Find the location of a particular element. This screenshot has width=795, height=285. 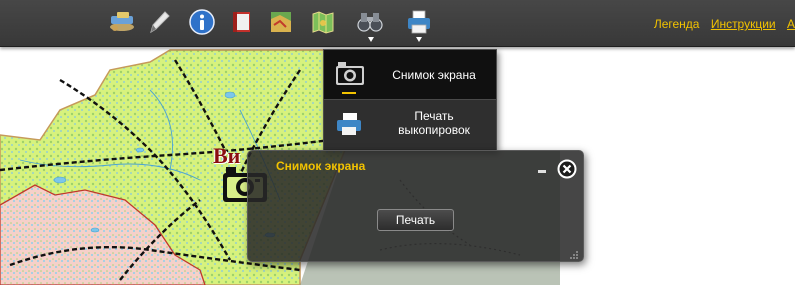

active-indicator is located at coordinates (349, 93).